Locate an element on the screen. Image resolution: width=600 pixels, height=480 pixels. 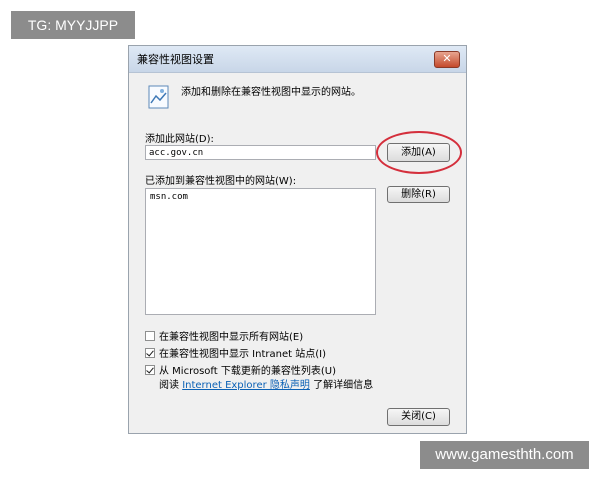
checkbox-intranet: 在兼容性视图中显示 Intranet 站点(I) is located at coordinates (235, 352).